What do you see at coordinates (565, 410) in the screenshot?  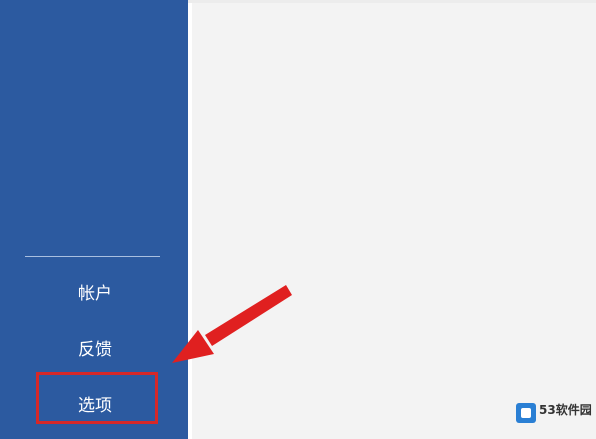 I see `watermark-text: 53软件园` at bounding box center [565, 410].